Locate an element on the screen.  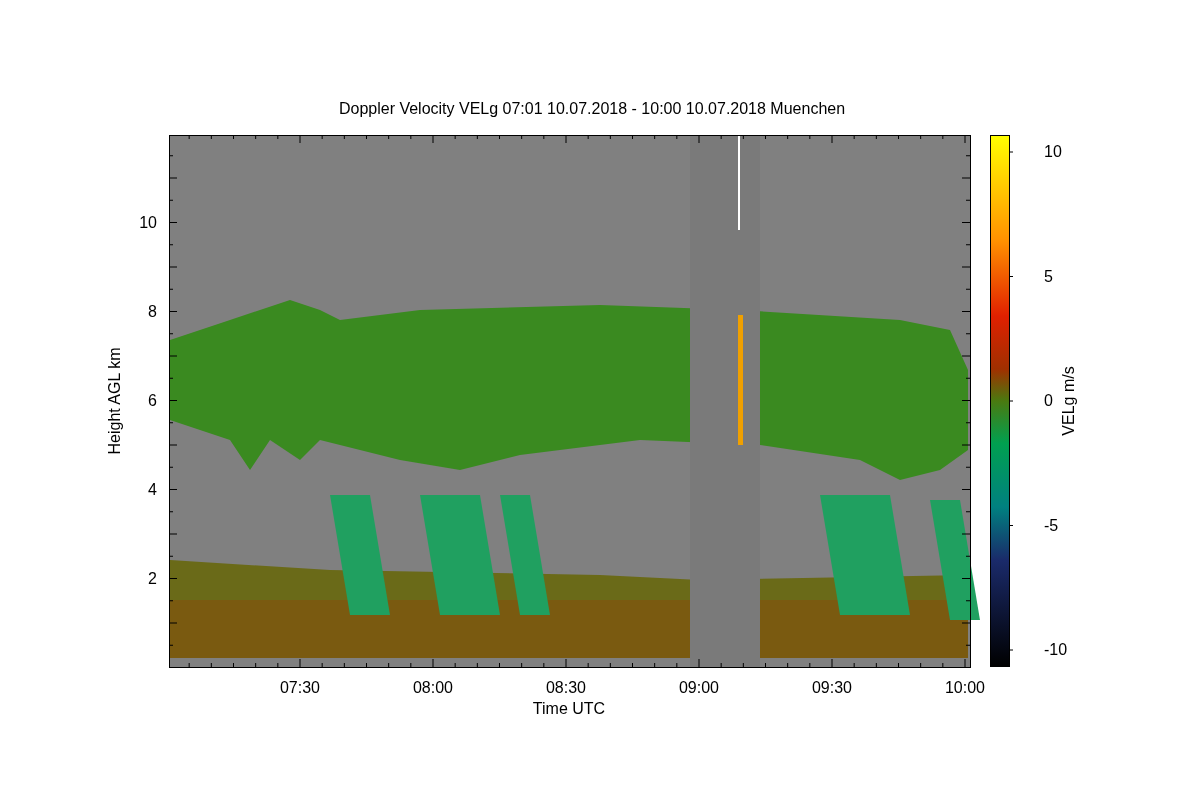
tick-label: 8 is located at coordinates (152, 311).